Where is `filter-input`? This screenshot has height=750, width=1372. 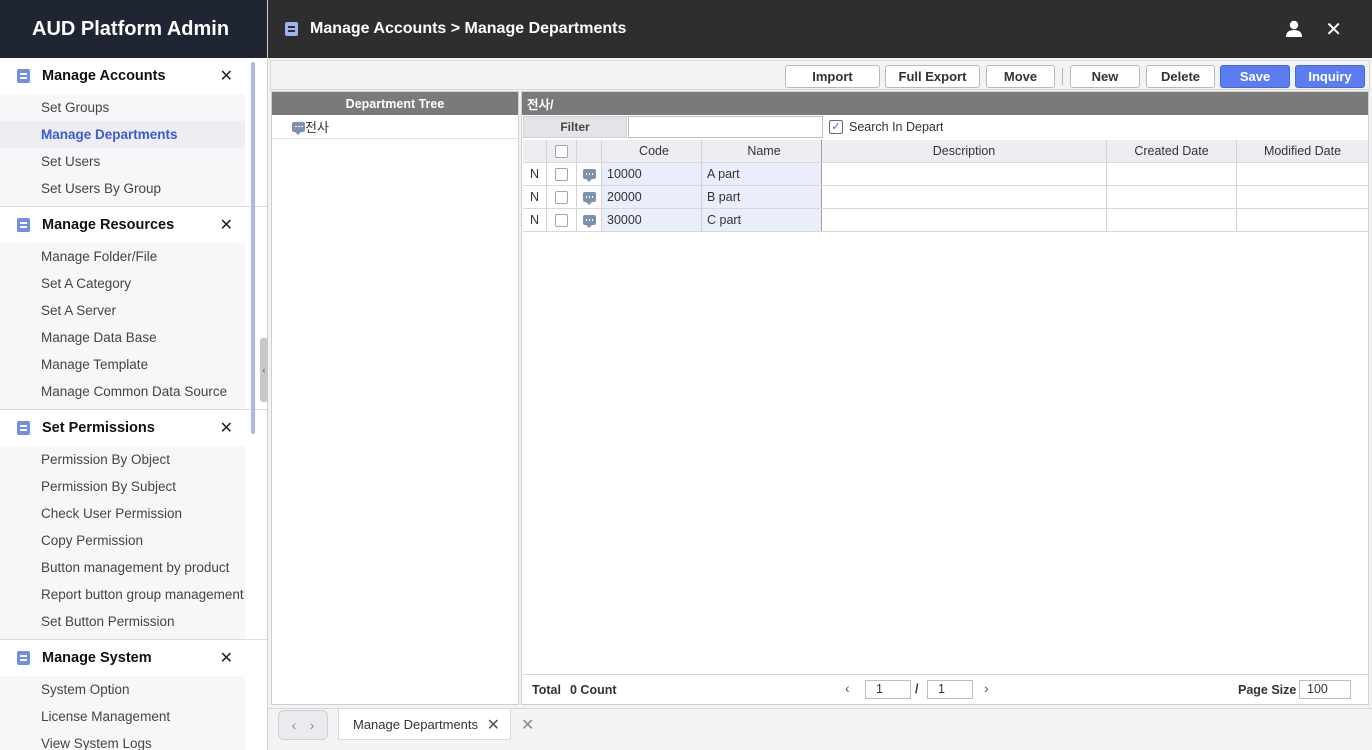 filter-input is located at coordinates (725, 127).